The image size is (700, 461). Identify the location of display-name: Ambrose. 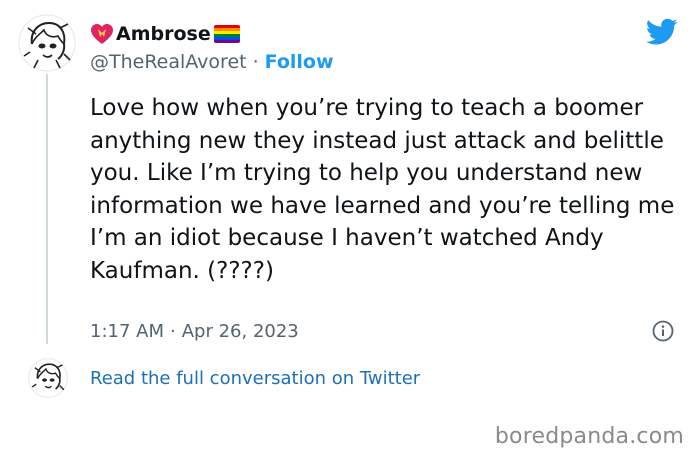
(163, 34).